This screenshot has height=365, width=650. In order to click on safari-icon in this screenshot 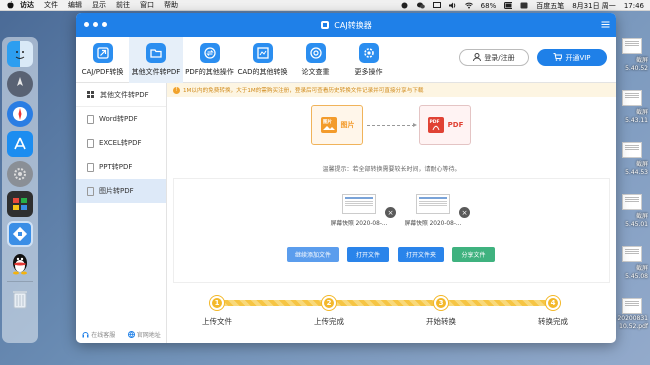, I will do `click(20, 114)`.